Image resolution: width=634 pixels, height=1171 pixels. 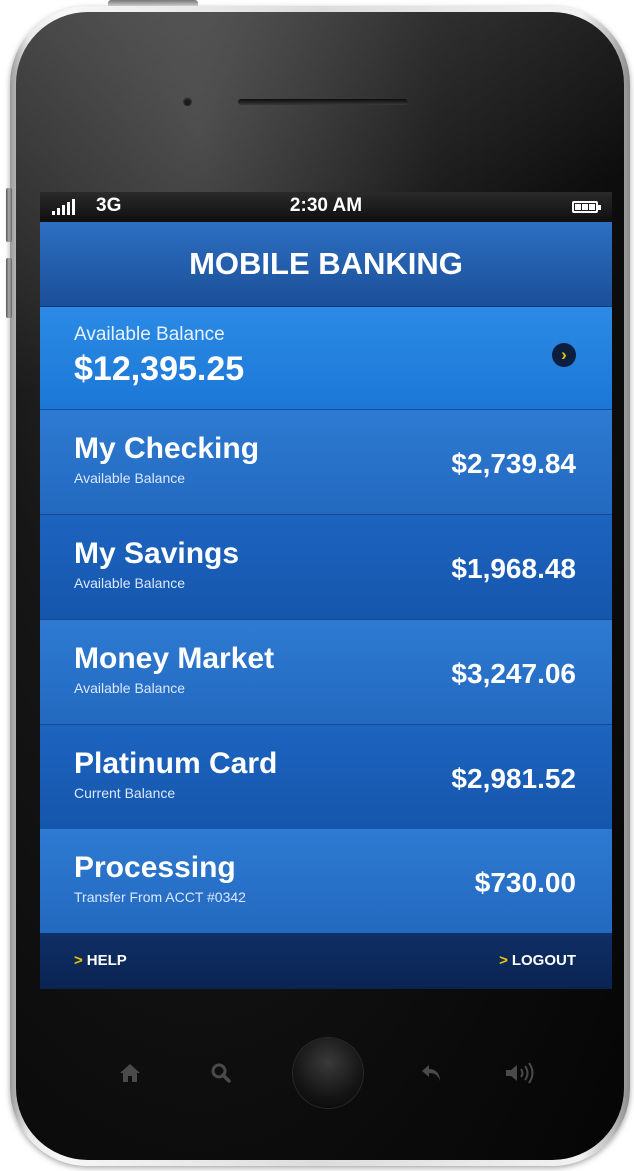 I want to click on footer-bar: > HELP > LOGOUT, so click(x=326, y=961).